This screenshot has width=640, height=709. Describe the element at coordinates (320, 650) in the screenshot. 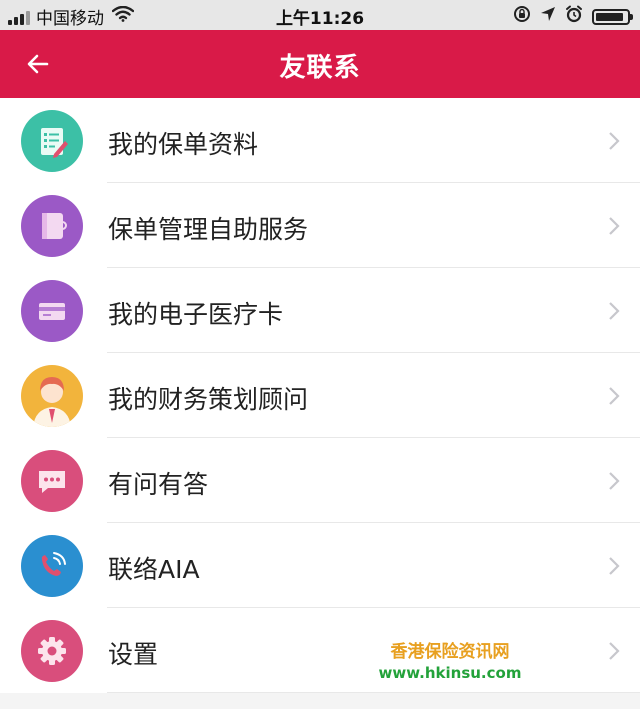

I see `menu-item-settings: 设置` at that location.